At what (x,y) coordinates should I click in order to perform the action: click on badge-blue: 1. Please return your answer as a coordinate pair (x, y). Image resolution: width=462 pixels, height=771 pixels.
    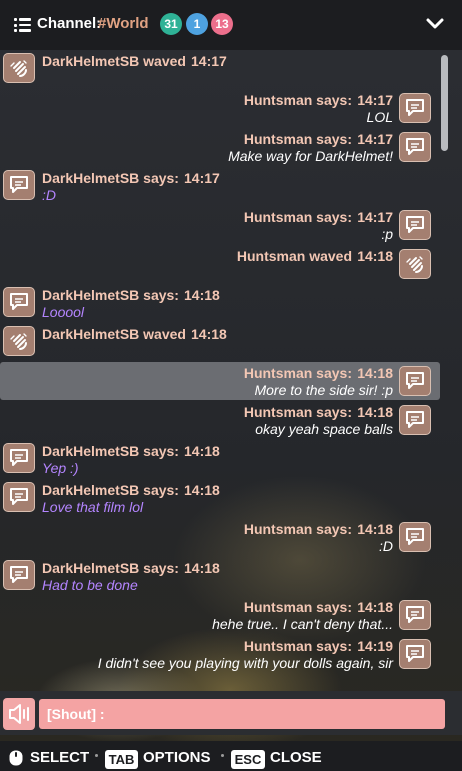
    Looking at the image, I should click on (197, 24).